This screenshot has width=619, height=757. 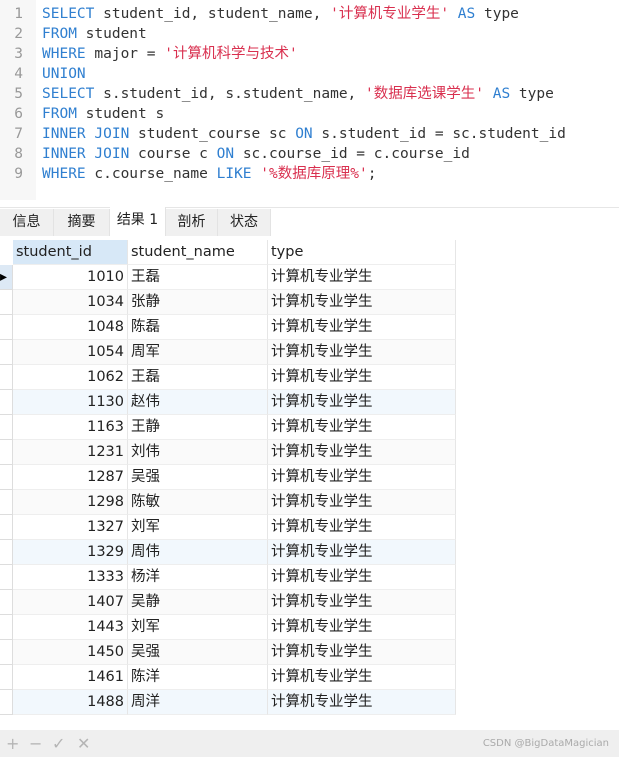 What do you see at coordinates (6, 277) in the screenshot?
I see `row-indicator: ▸` at bounding box center [6, 277].